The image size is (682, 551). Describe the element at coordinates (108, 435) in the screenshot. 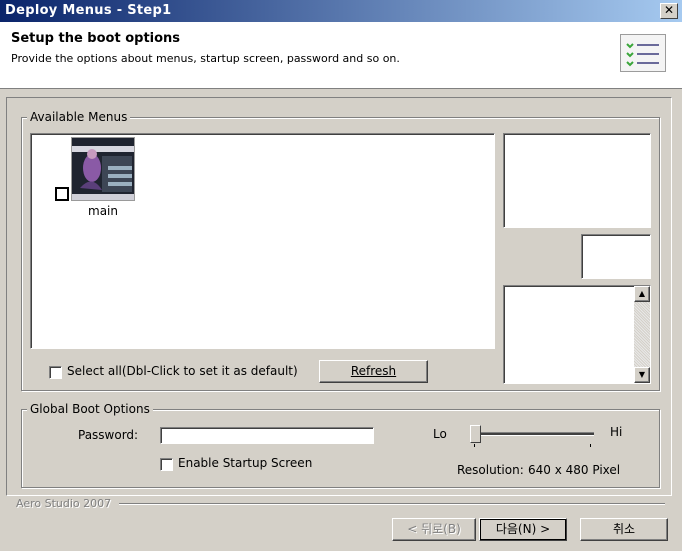

I see `password-label: Password:` at that location.